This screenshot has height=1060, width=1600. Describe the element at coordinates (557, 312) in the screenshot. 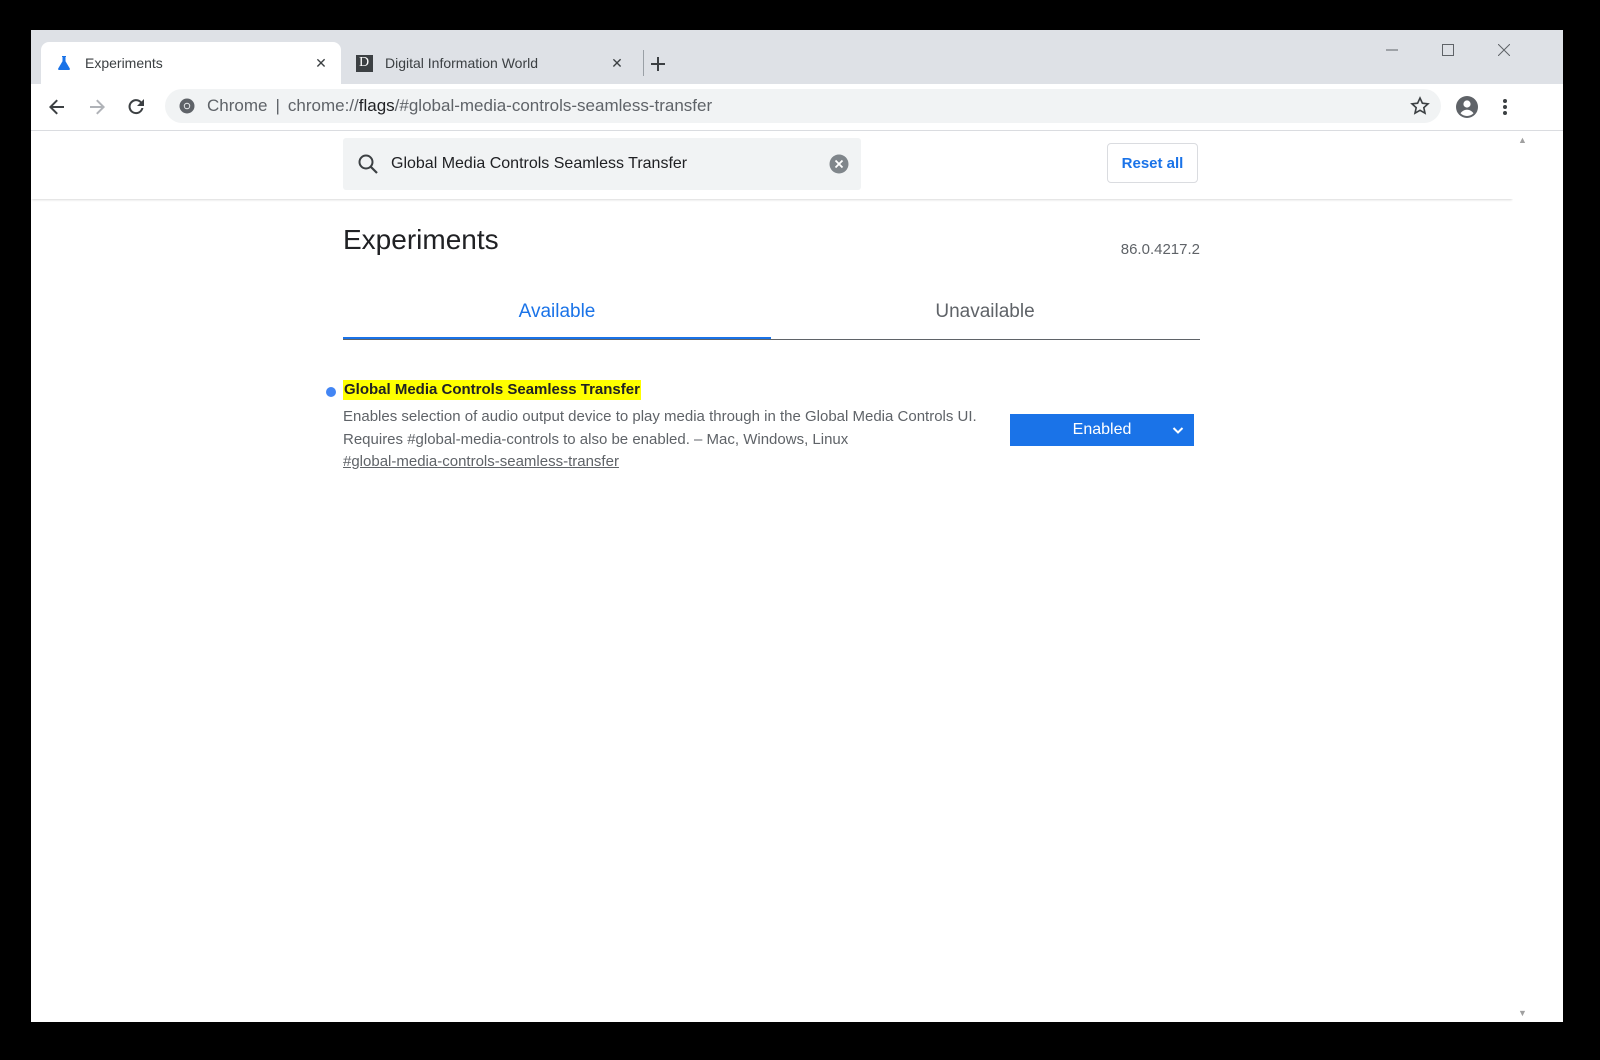

I see `tab-available: Available` at that location.